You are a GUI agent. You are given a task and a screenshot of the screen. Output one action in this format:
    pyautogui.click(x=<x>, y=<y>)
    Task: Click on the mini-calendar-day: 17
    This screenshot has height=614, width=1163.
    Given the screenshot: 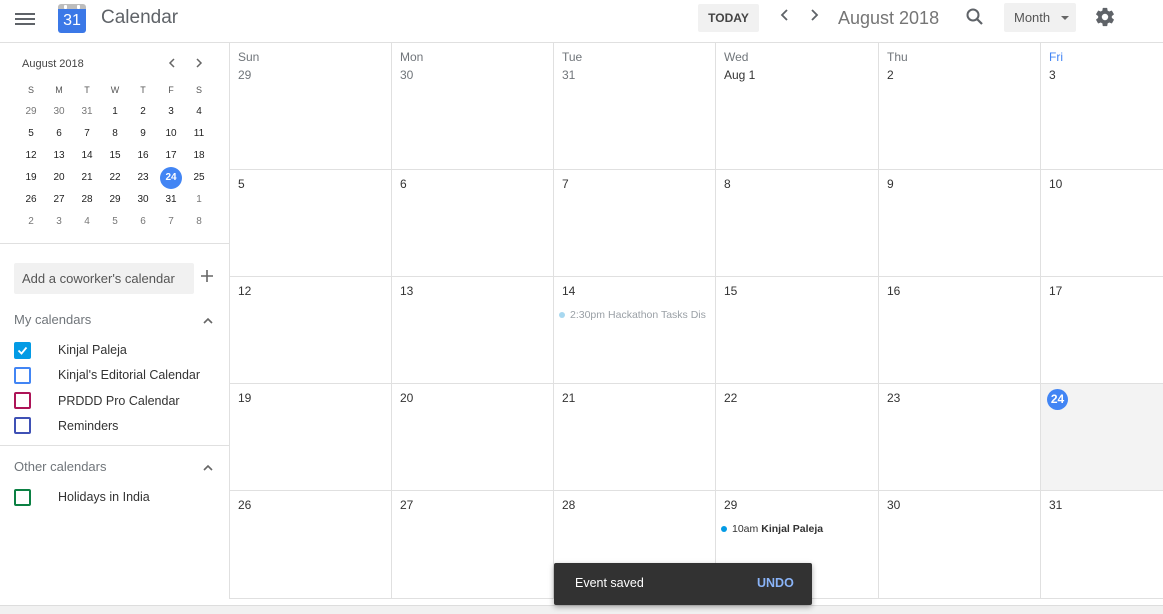 What is the action you would take?
    pyautogui.click(x=171, y=156)
    